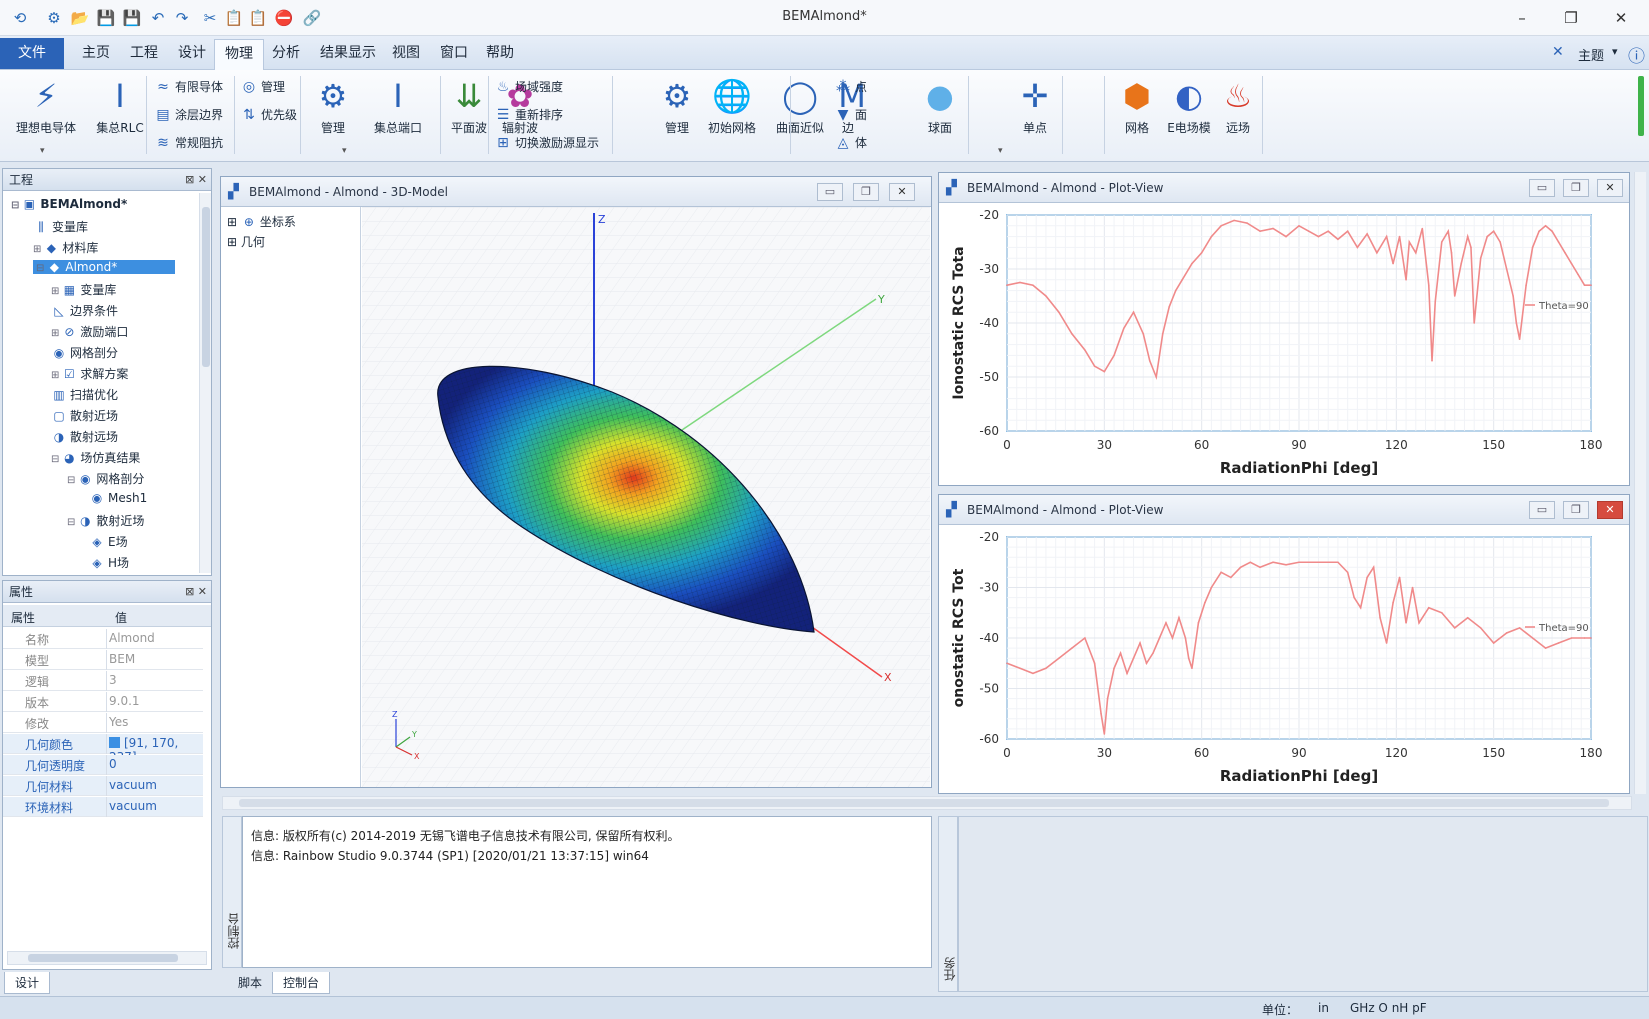 The height and width of the screenshot is (1019, 1649). I want to click on tree-item-coordinate: ⊞ ⊕ 坐标系, so click(261, 221).